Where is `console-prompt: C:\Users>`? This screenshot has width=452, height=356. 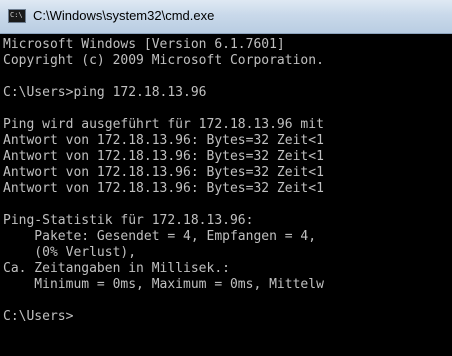 console-prompt: C:\Users> is located at coordinates (38, 316).